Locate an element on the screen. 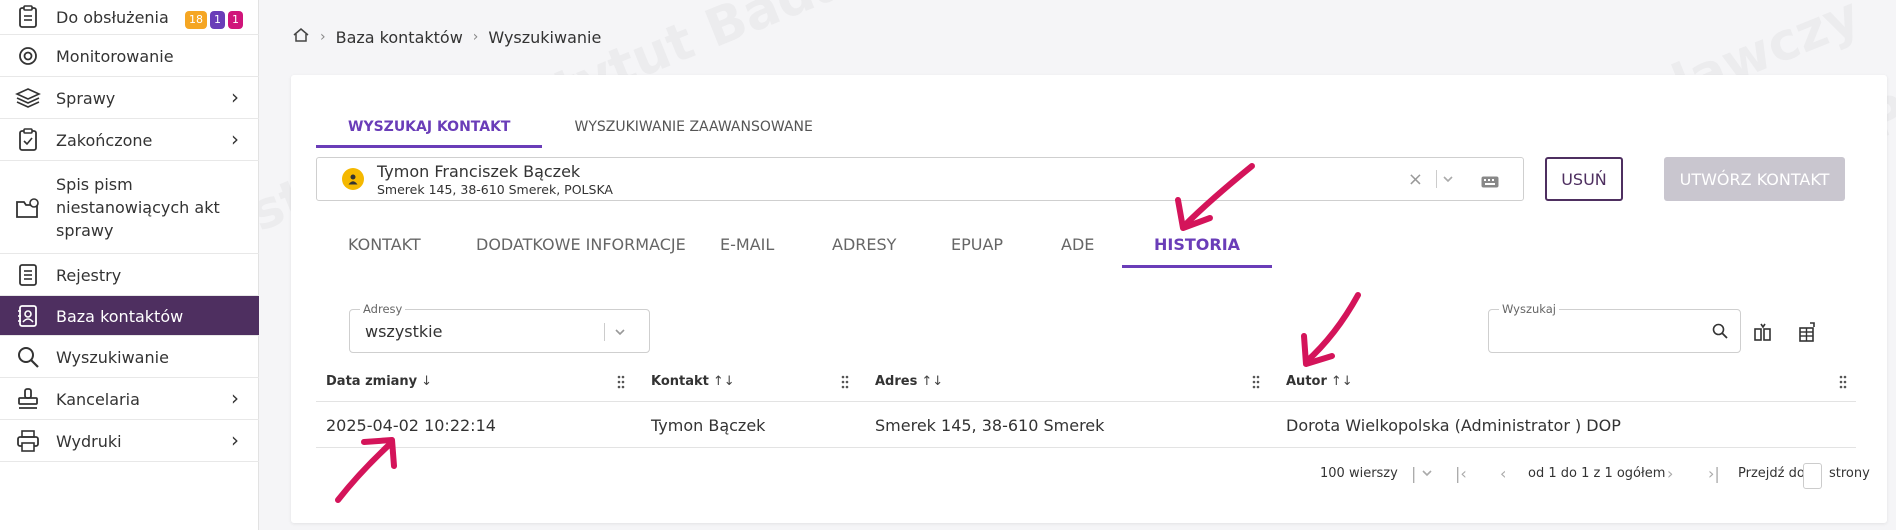 This screenshot has height=530, width=1896. column-header-kontakt: Kontakt ↑↓ is located at coordinates (693, 381).